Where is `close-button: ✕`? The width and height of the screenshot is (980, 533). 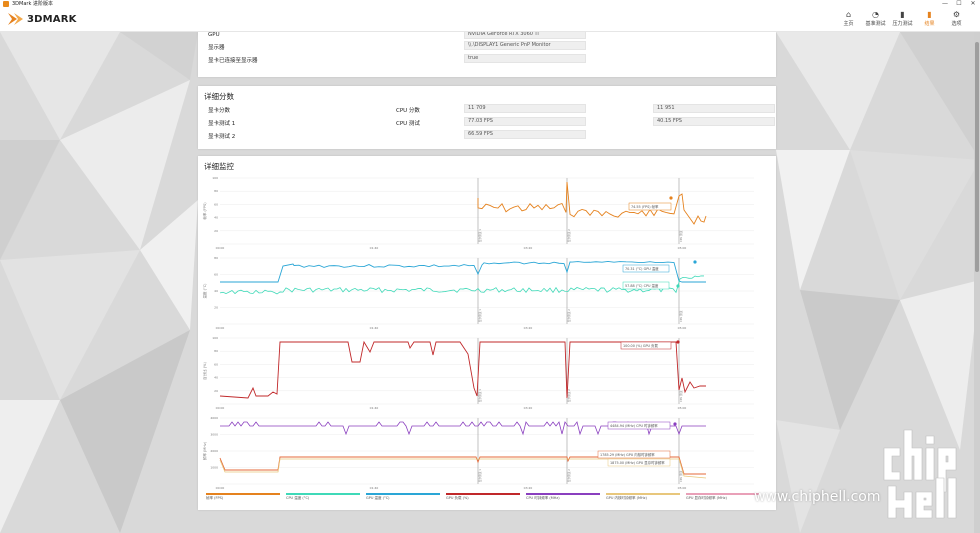 close-button: ✕ is located at coordinates (973, 4).